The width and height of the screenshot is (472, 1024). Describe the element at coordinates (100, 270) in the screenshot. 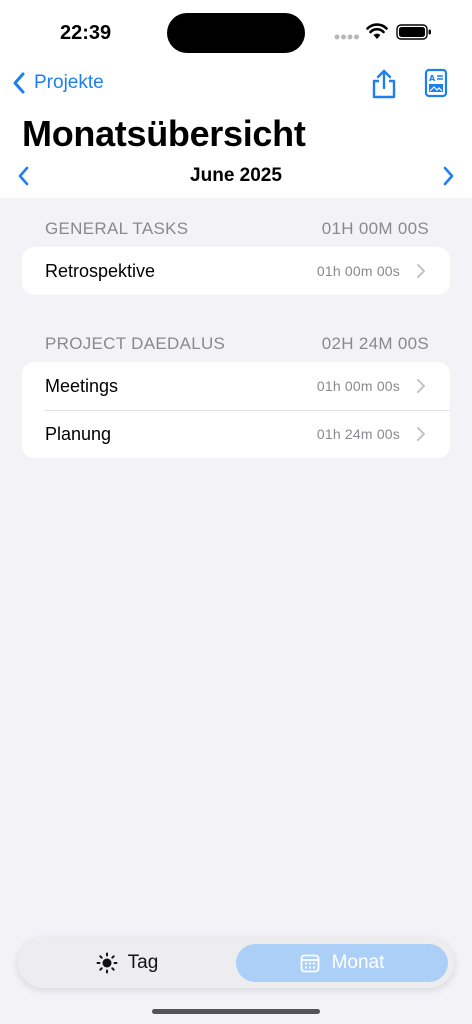

I see `task-name: Retrospektive` at that location.